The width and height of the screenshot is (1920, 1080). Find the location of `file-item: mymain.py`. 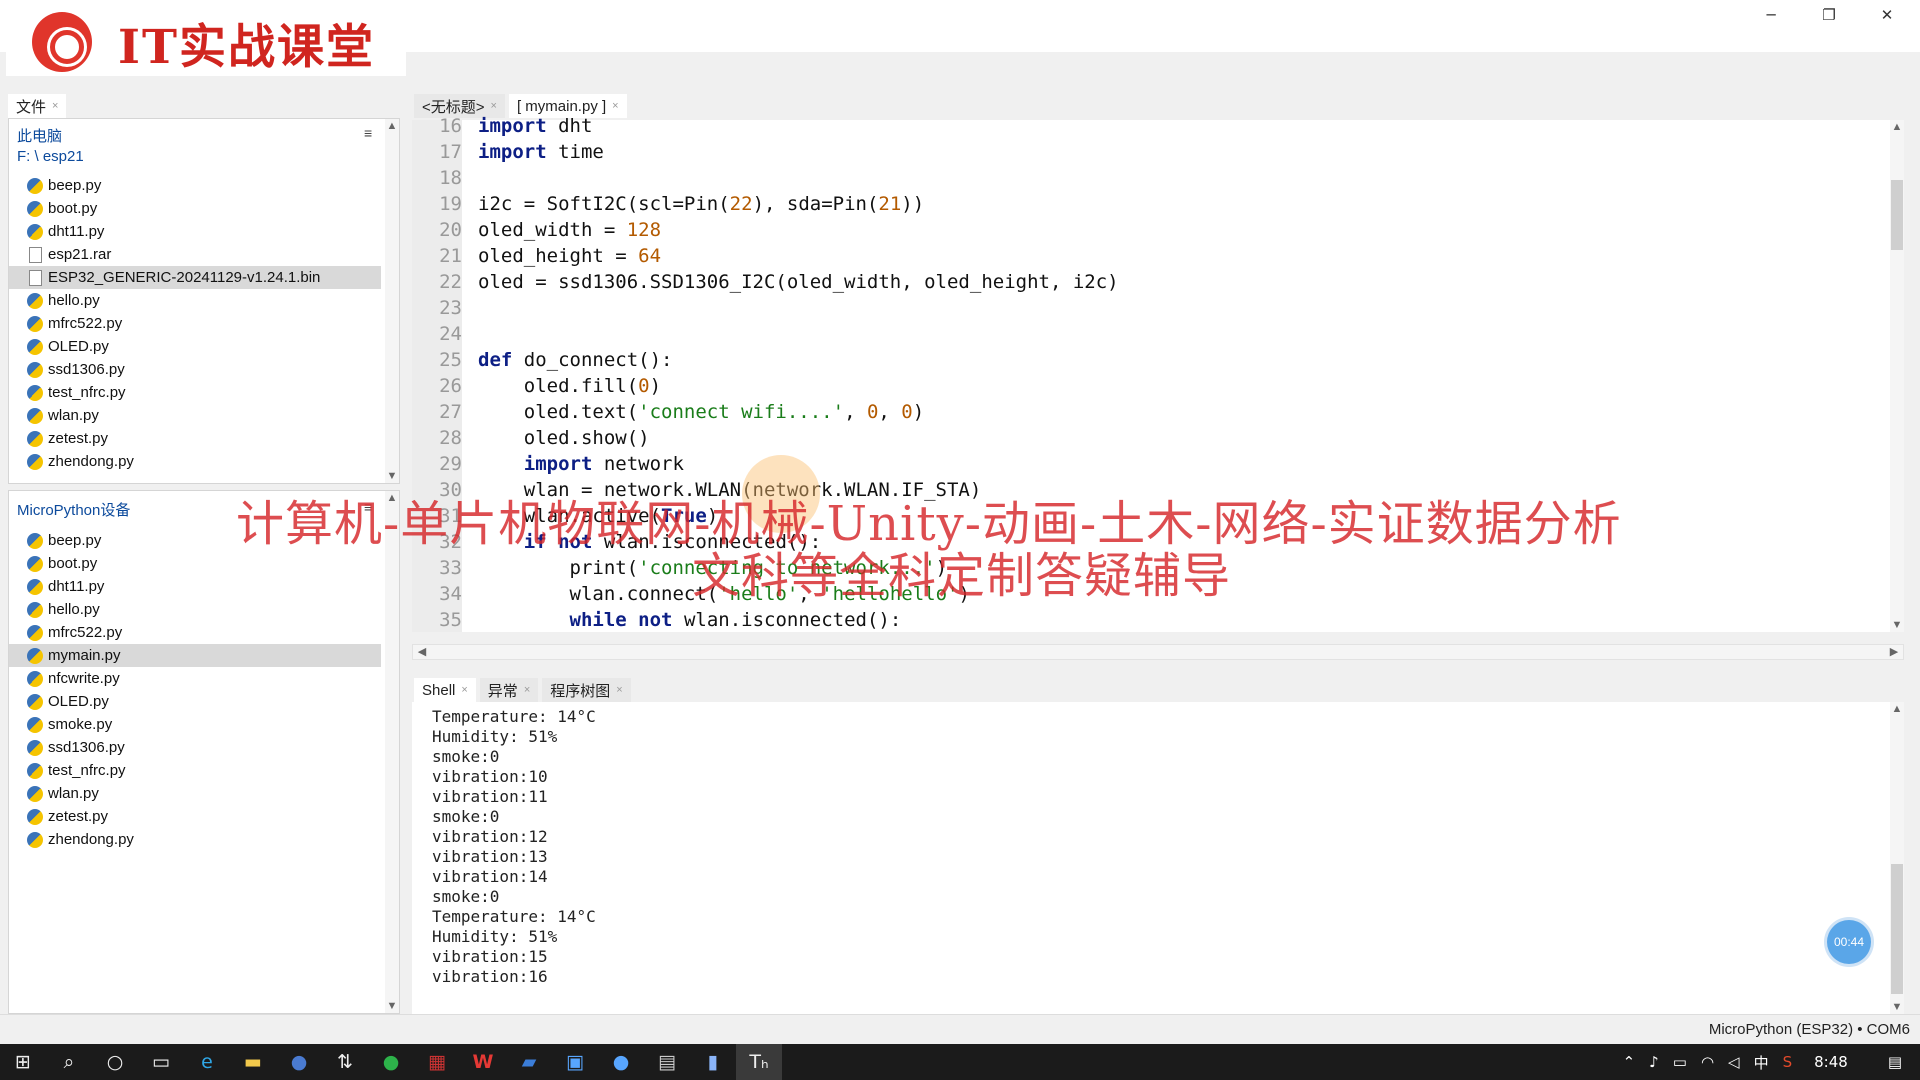

file-item: mymain.py is located at coordinates (195, 655).